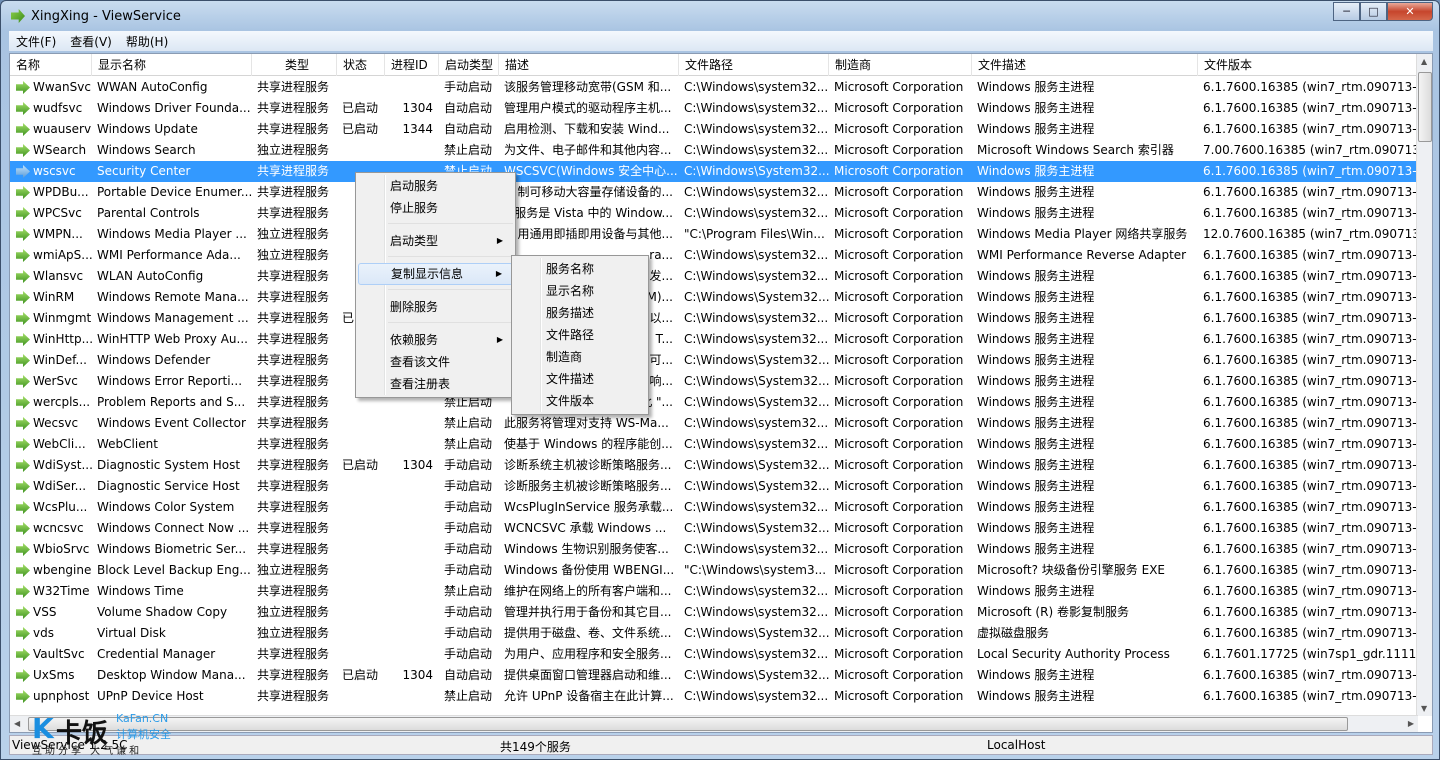 The height and width of the screenshot is (760, 1440). I want to click on submenu-item: 文件路径, so click(580, 335).